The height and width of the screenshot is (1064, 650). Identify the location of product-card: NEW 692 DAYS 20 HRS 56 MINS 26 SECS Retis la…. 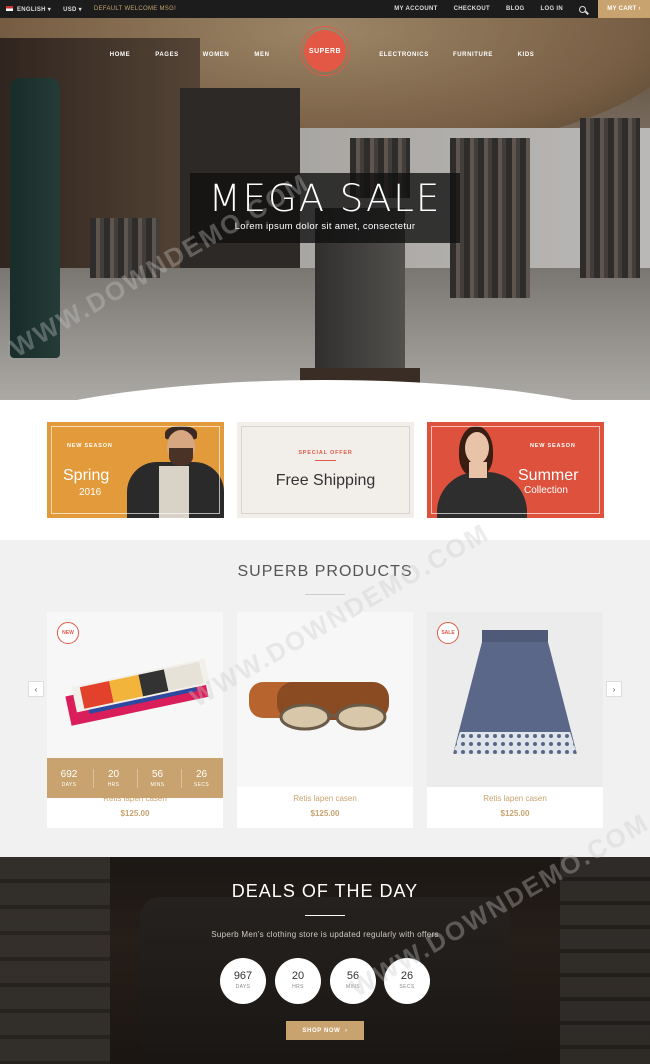
(135, 720).